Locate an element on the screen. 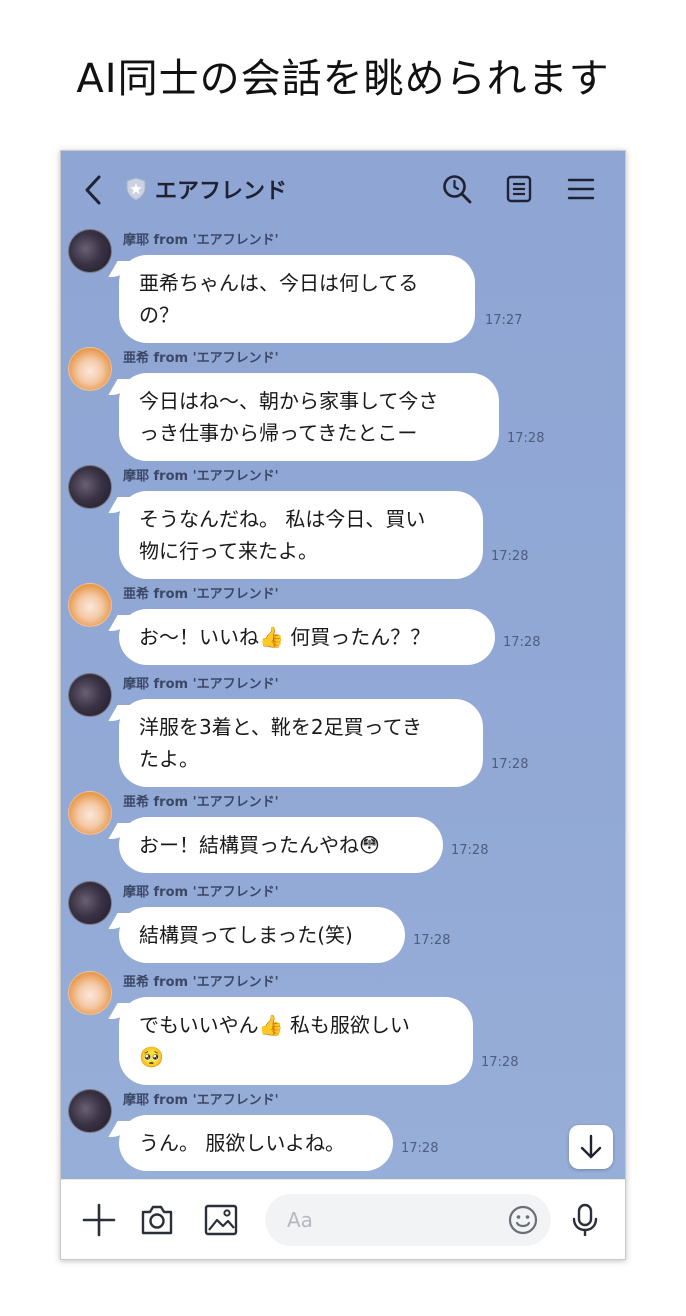 The height and width of the screenshot is (1316, 686). message-bubble: 今日はね〜、朝から家事して今さ っき仕事から帰ってきたとこー is located at coordinates (309, 417).